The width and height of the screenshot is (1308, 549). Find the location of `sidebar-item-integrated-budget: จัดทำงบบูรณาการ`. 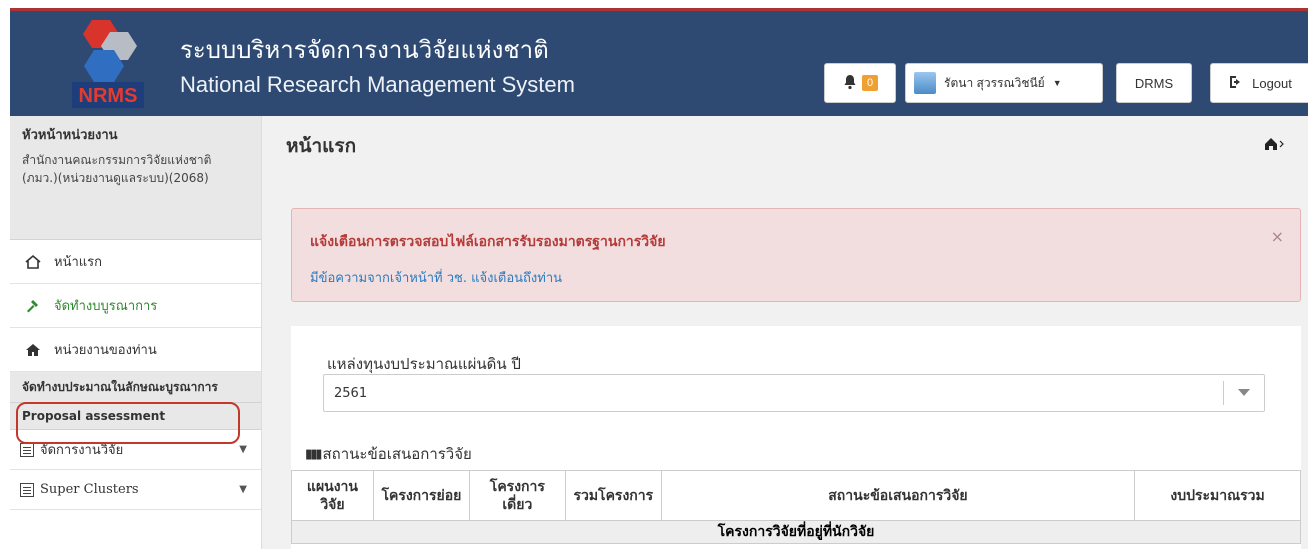

sidebar-item-integrated-budget: จัดทำงบบูรณาการ is located at coordinates (135, 306).